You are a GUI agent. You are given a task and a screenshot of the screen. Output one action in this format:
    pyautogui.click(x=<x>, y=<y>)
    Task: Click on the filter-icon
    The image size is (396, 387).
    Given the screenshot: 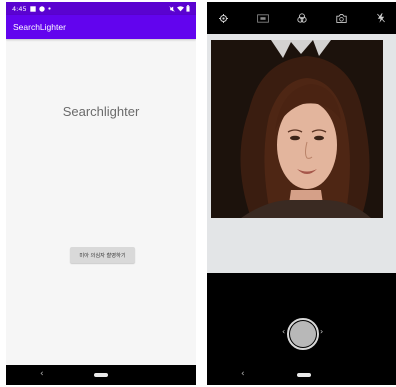 What is the action you would take?
    pyautogui.click(x=302, y=18)
    